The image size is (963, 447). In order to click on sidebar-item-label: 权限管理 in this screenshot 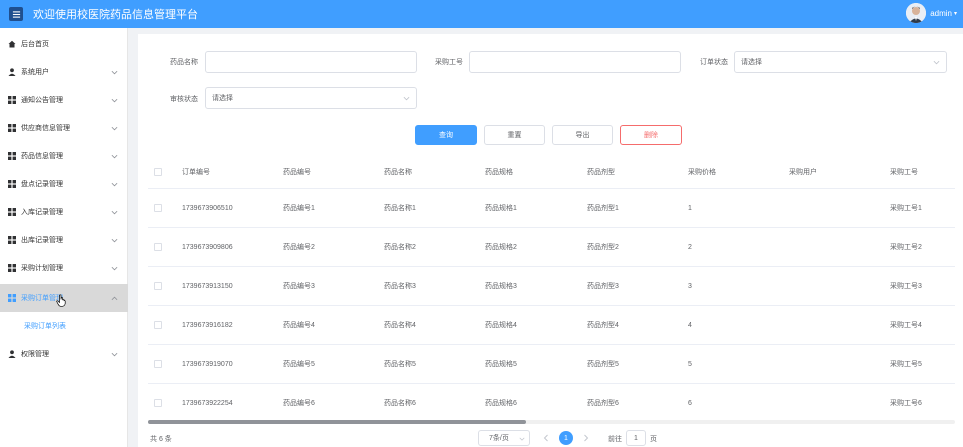, I will do `click(35, 354)`.